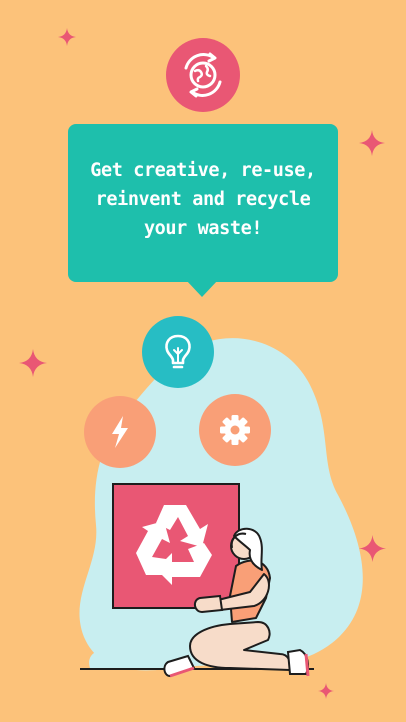  I want to click on lightning-bolt-icon, so click(120, 432).